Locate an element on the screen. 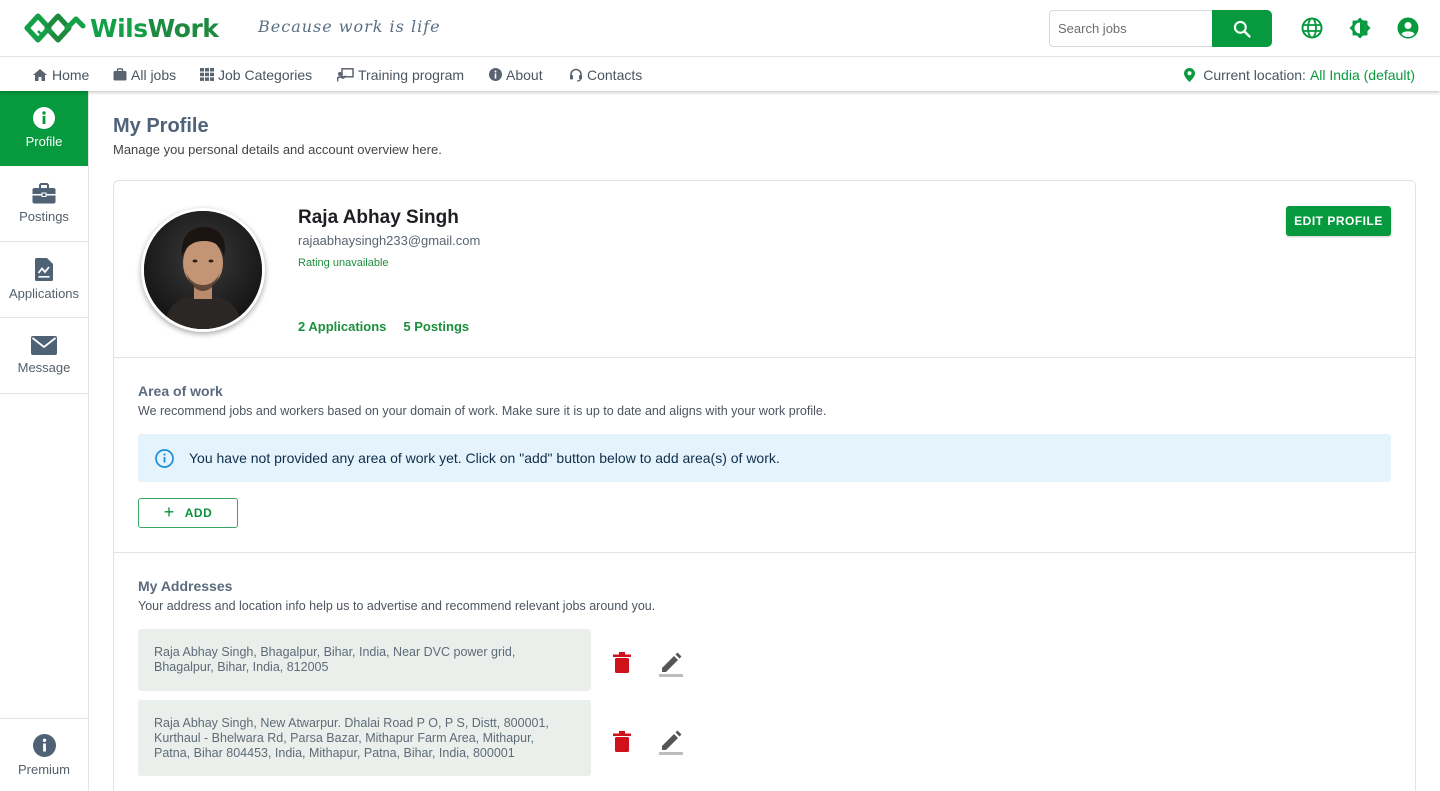 This screenshot has height=791, width=1440. location-label: Current location: is located at coordinates (1254, 74).